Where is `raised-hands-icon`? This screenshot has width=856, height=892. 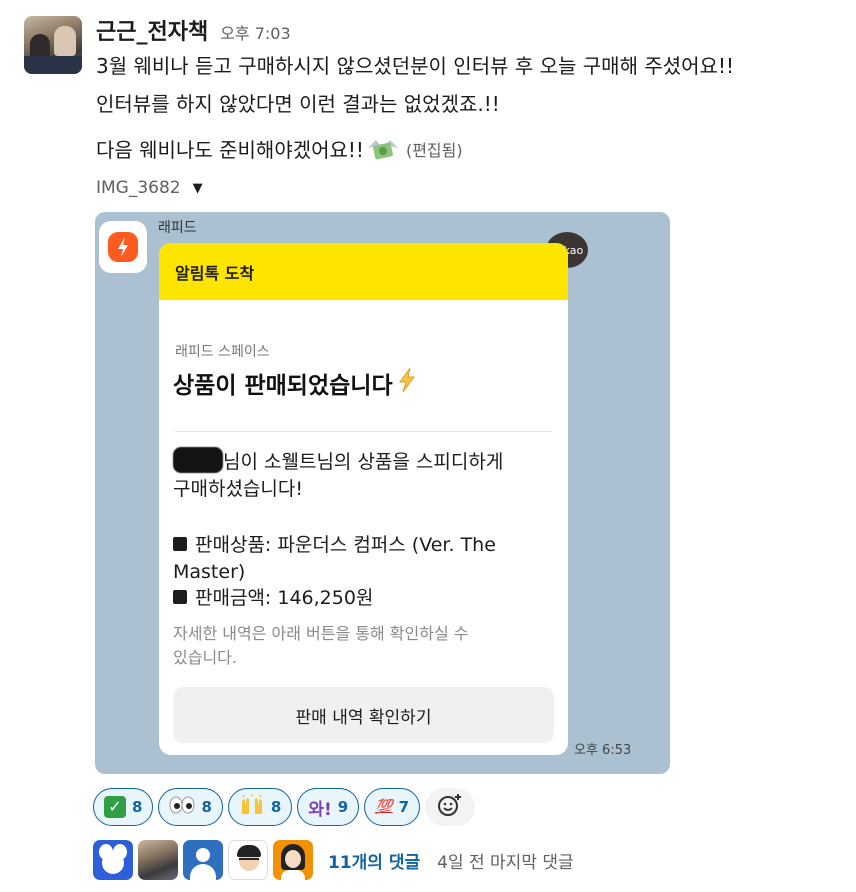 raised-hands-icon is located at coordinates (252, 807).